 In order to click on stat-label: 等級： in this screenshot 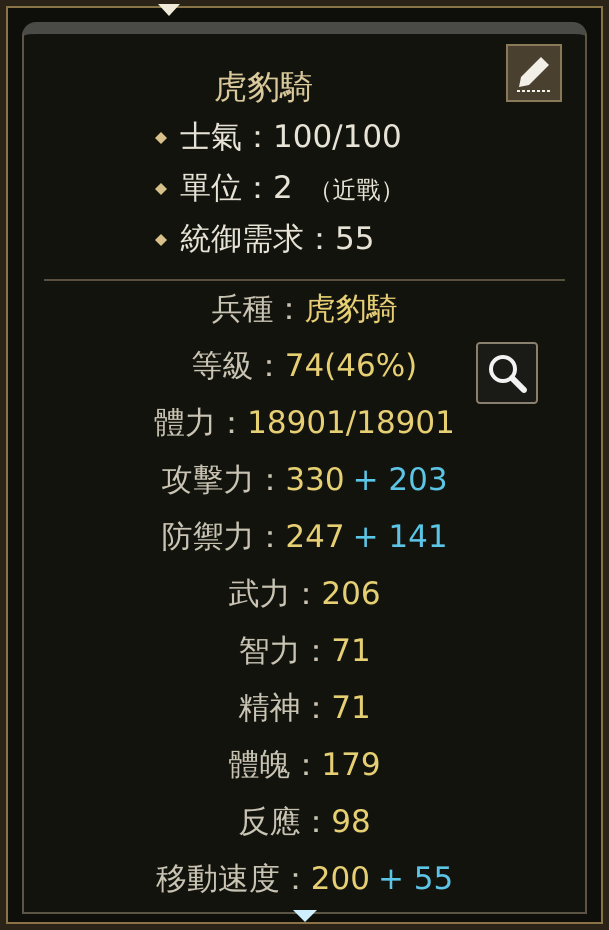, I will do `click(238, 366)`.